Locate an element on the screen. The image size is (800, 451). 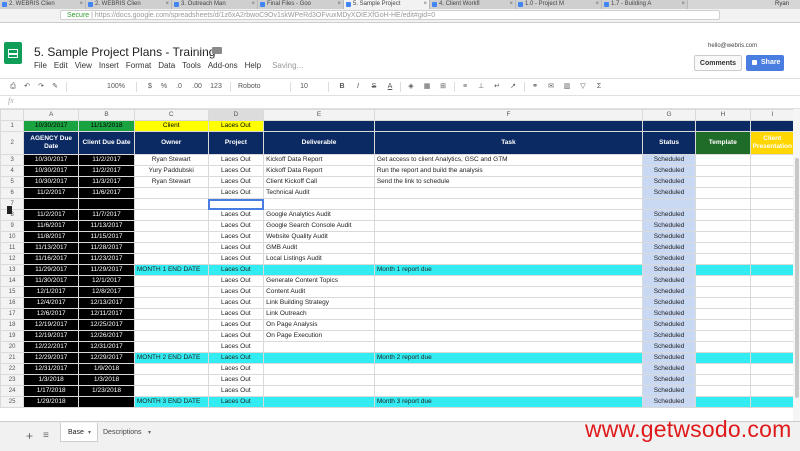
menu-format: Format is located at coordinates (138, 65).